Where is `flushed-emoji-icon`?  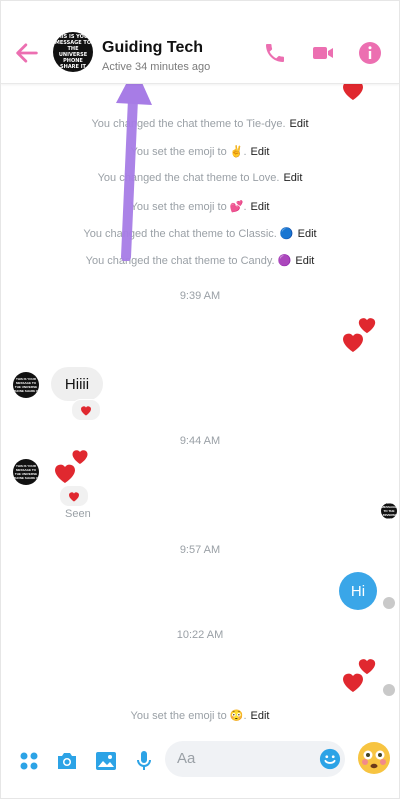
flushed-emoji-icon is located at coordinates (374, 758).